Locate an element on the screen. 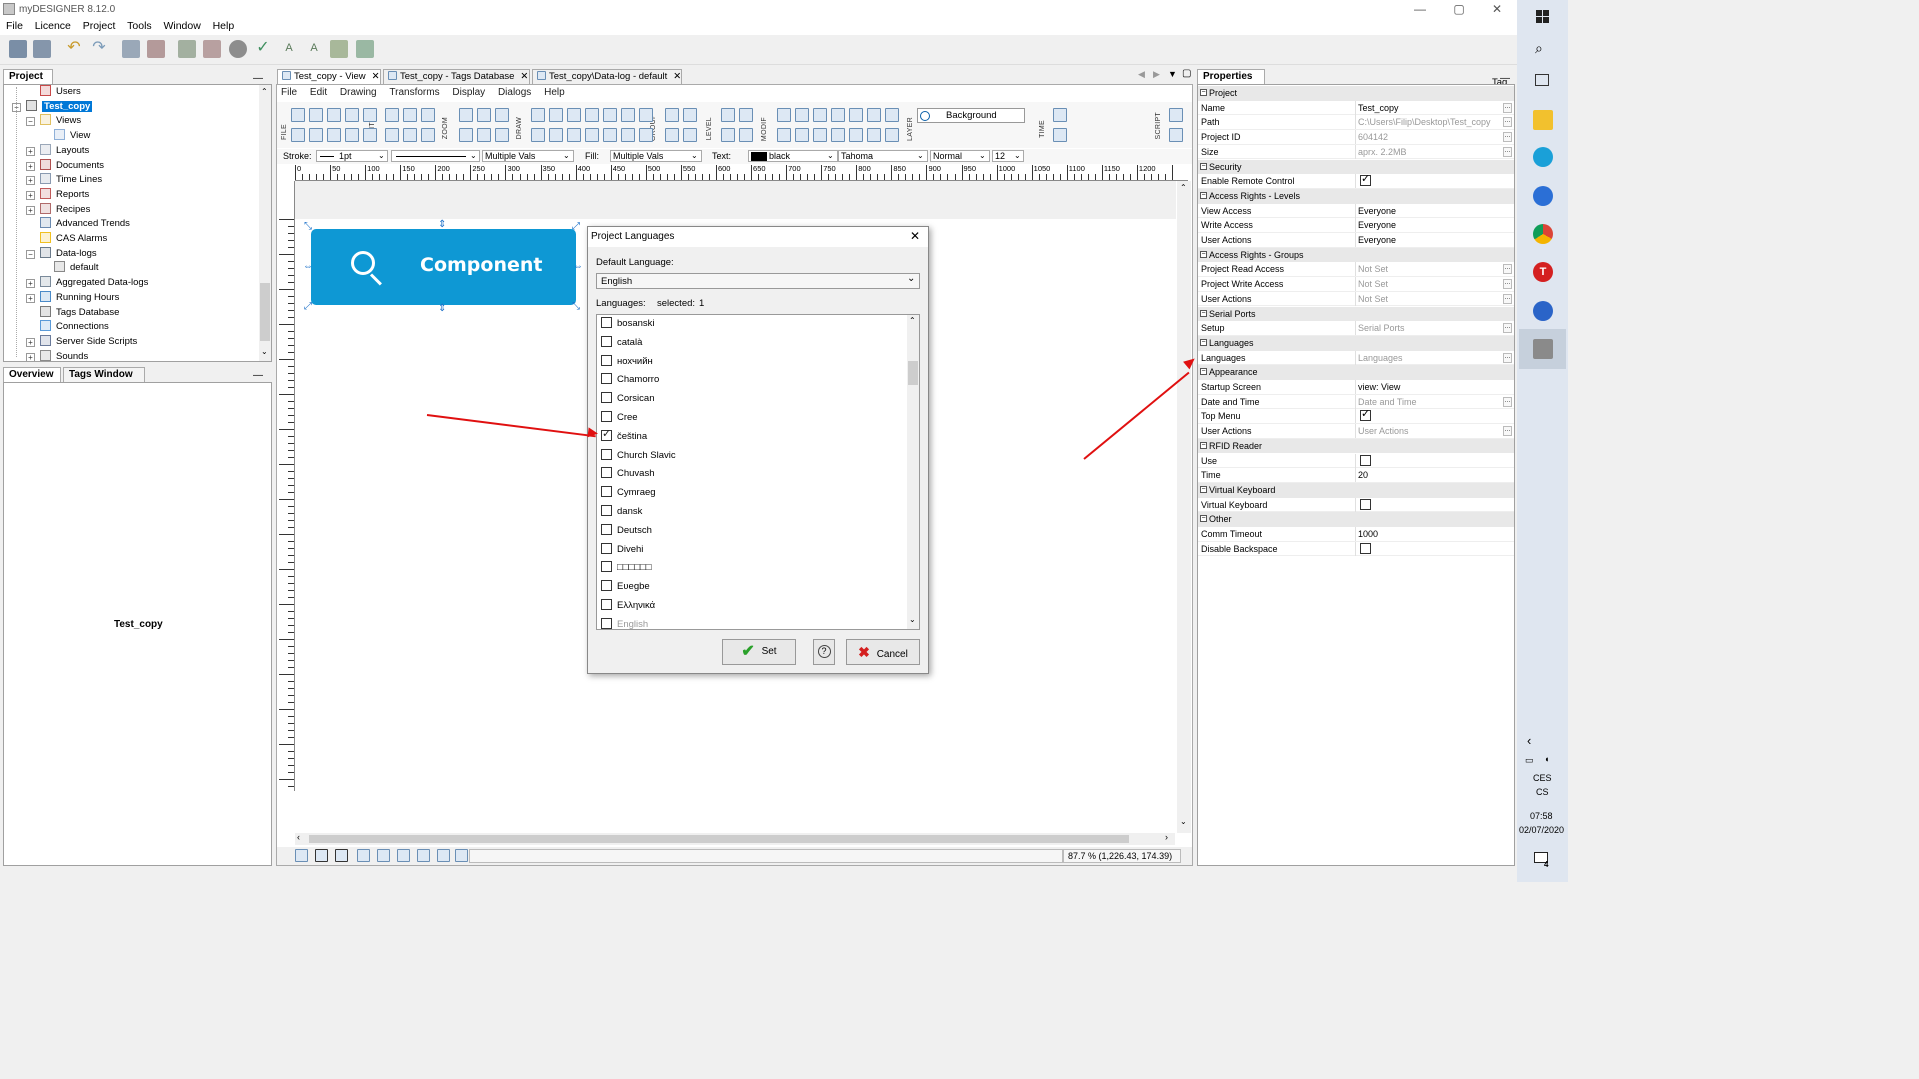 Image resolution: width=1919 pixels, height=1079 pixels. language-item: Ελληνικά is located at coordinates (628, 606).